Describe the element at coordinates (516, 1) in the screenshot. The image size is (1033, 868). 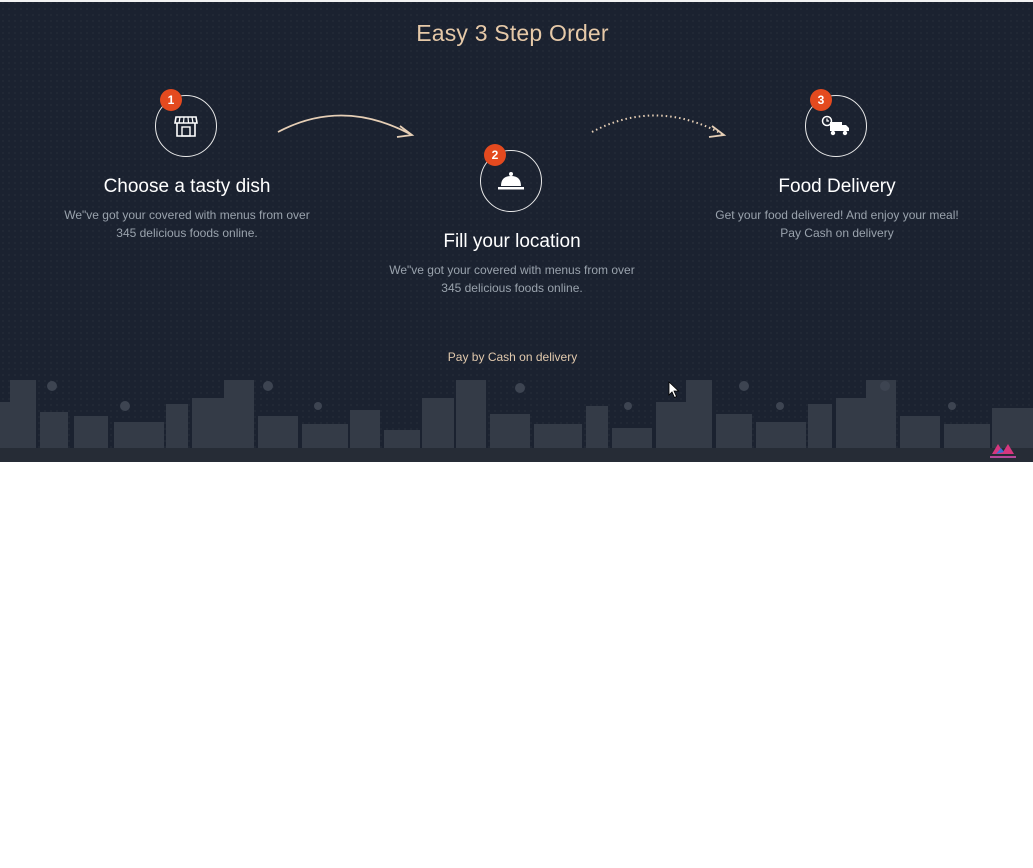
I see `top-divider` at that location.